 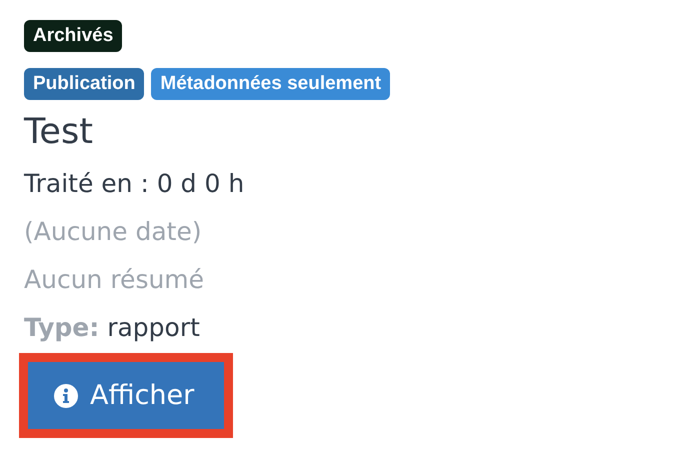 I want to click on status-badge: Archivés, so click(x=73, y=36).